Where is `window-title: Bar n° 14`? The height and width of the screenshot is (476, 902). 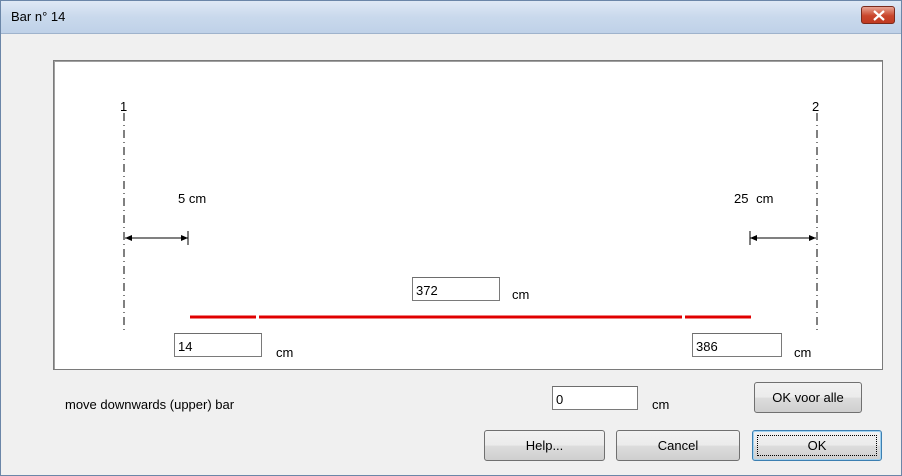
window-title: Bar n° 14 is located at coordinates (38, 16).